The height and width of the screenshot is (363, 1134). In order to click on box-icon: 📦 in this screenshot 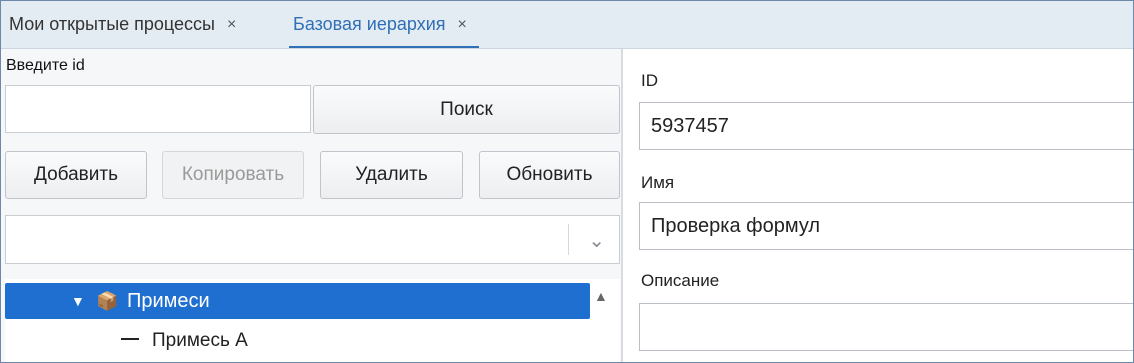, I will do `click(107, 301)`.